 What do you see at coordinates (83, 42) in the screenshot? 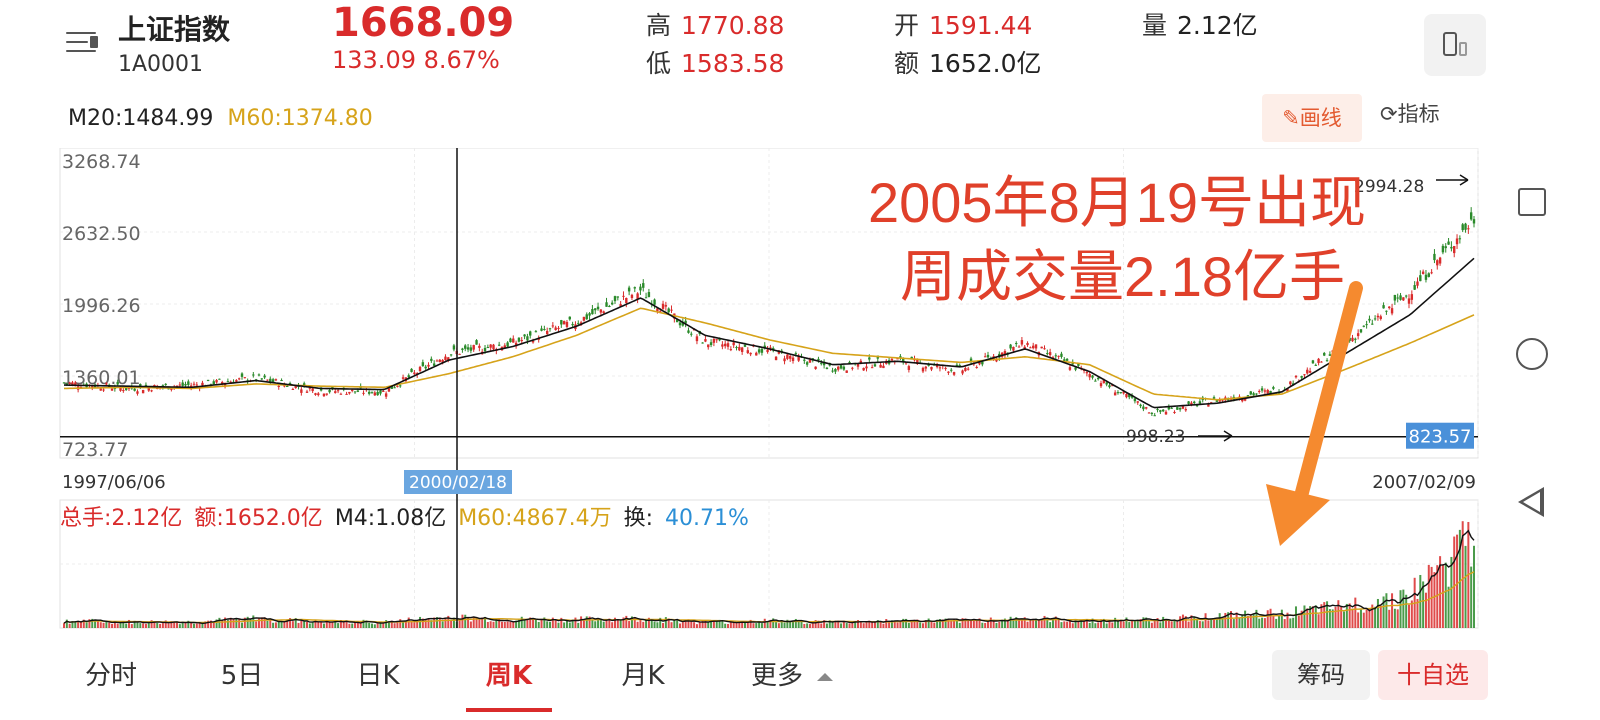
I see `menu-icon` at bounding box center [83, 42].